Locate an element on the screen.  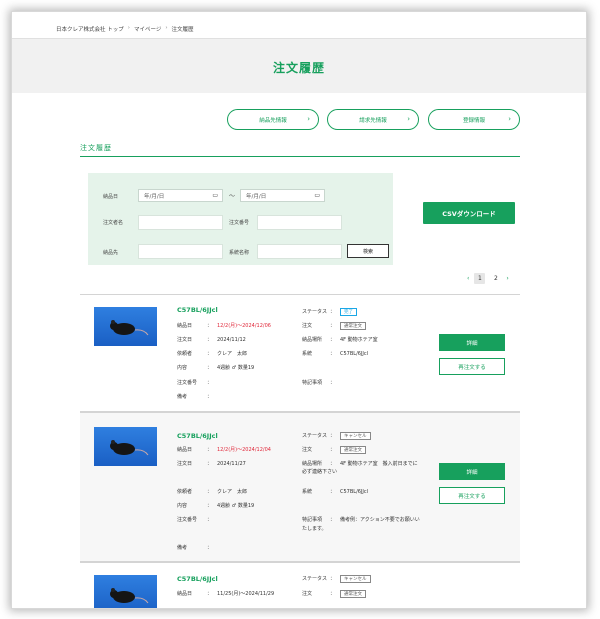
special-notes-row: 特記事項： is located at coordinates (319, 383).